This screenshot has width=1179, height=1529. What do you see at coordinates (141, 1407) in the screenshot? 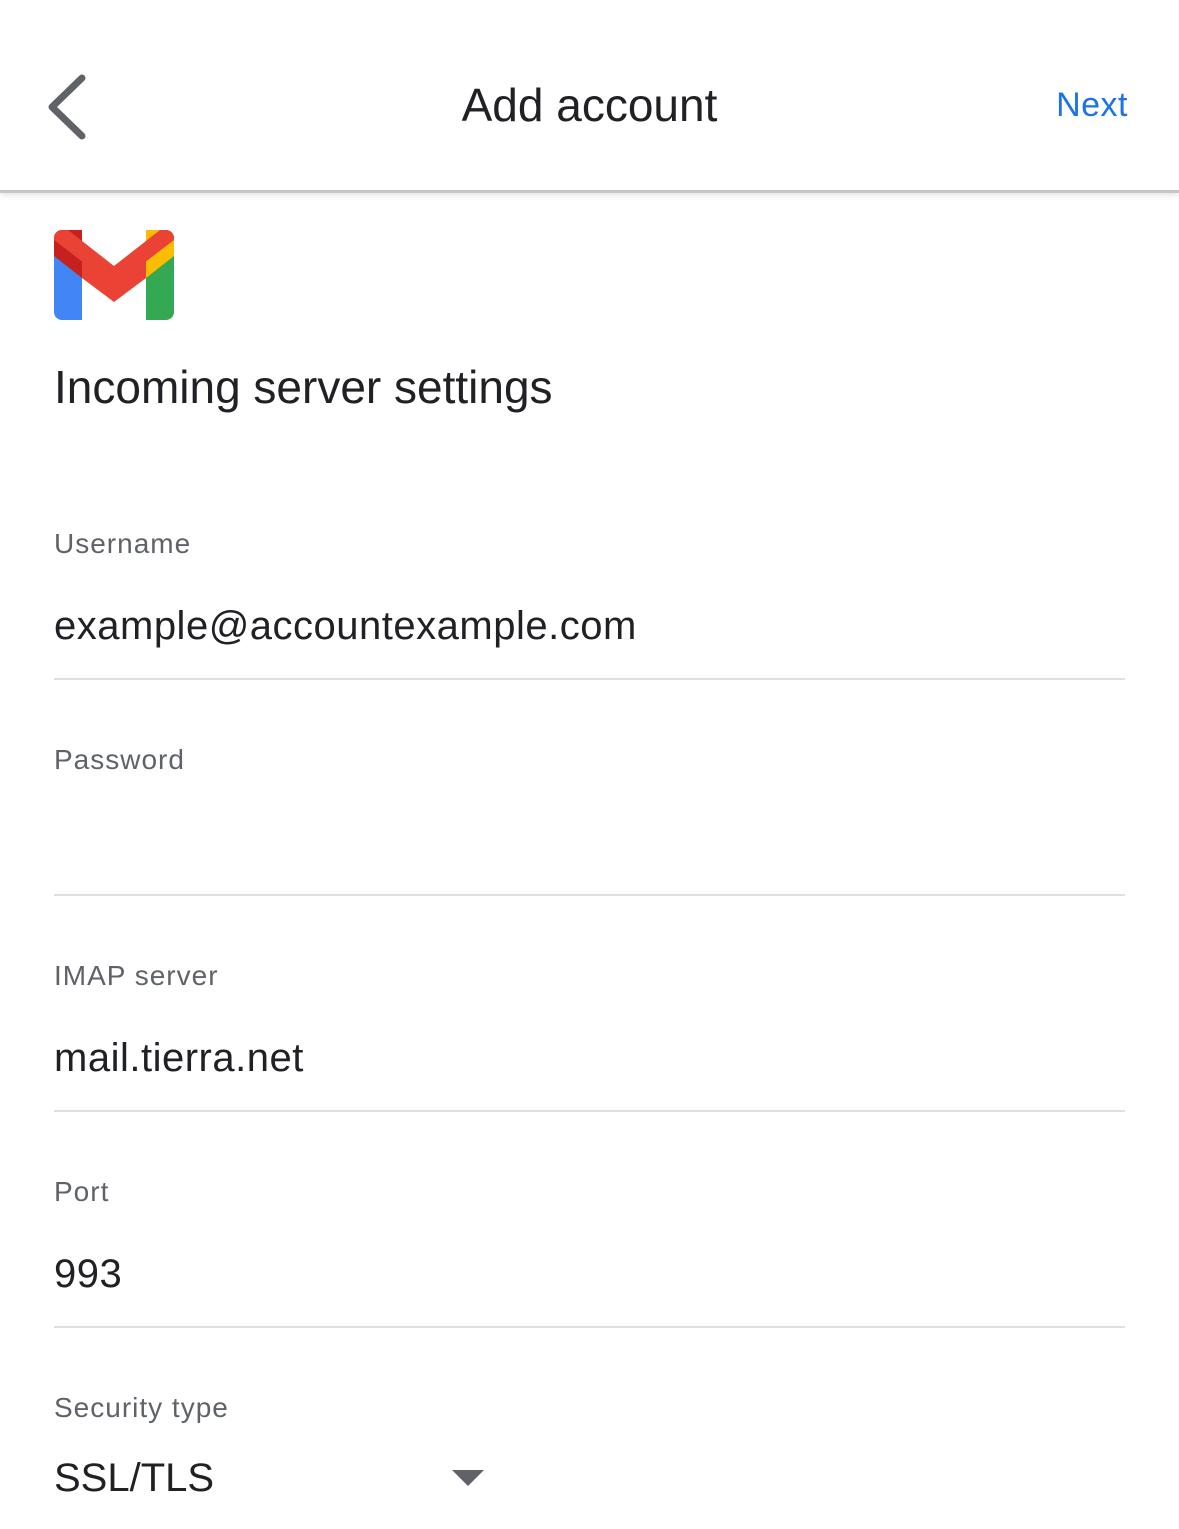
I see `security-type-label: Security type` at bounding box center [141, 1407].